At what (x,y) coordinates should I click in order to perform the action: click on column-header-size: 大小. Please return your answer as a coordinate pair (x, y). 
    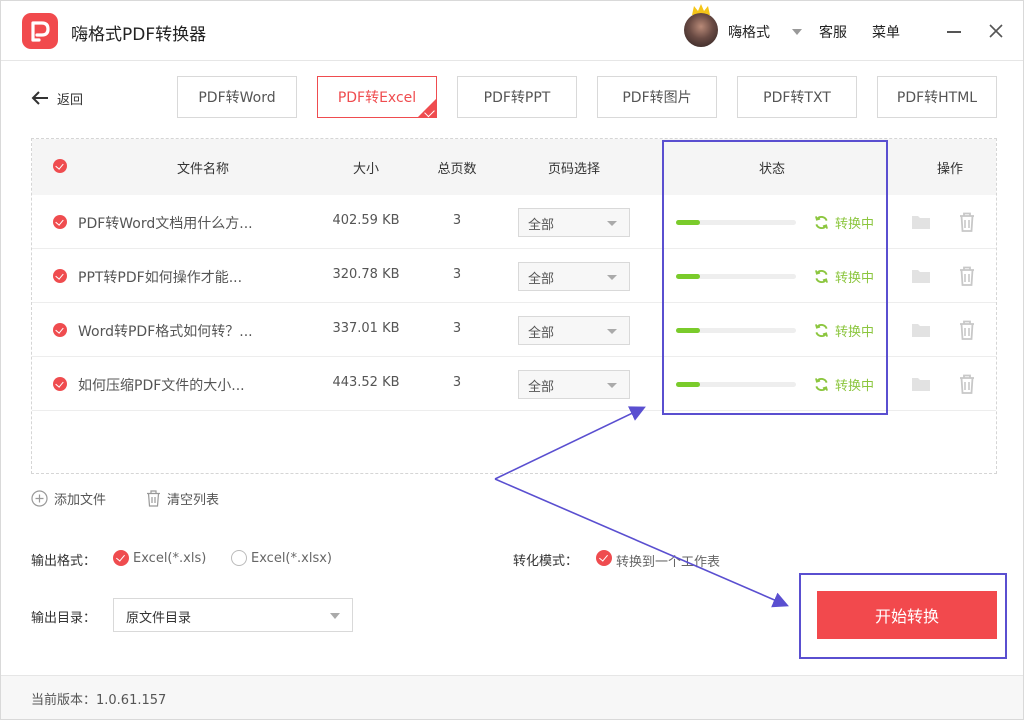
    Looking at the image, I should click on (365, 169).